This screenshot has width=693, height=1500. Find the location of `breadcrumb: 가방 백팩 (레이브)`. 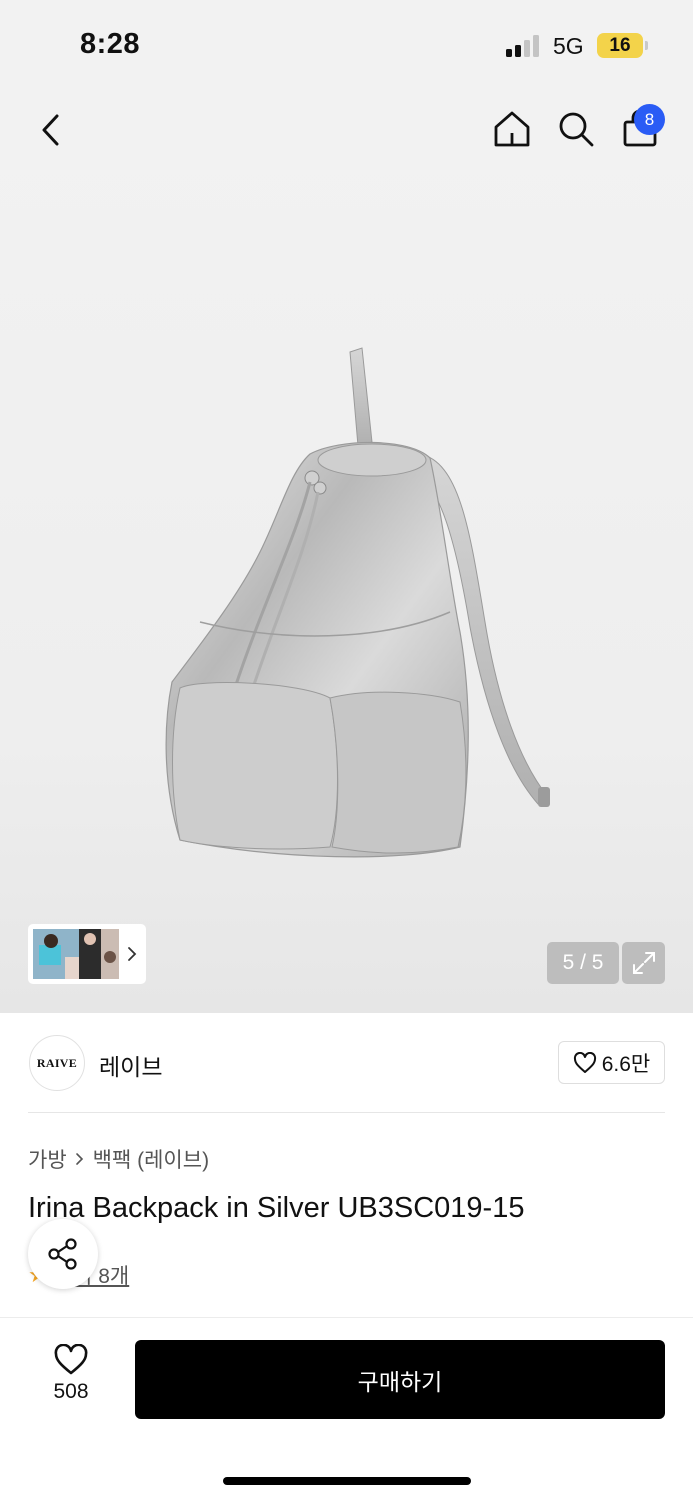

breadcrumb: 가방 백팩 (레이브) is located at coordinates (118, 1159).